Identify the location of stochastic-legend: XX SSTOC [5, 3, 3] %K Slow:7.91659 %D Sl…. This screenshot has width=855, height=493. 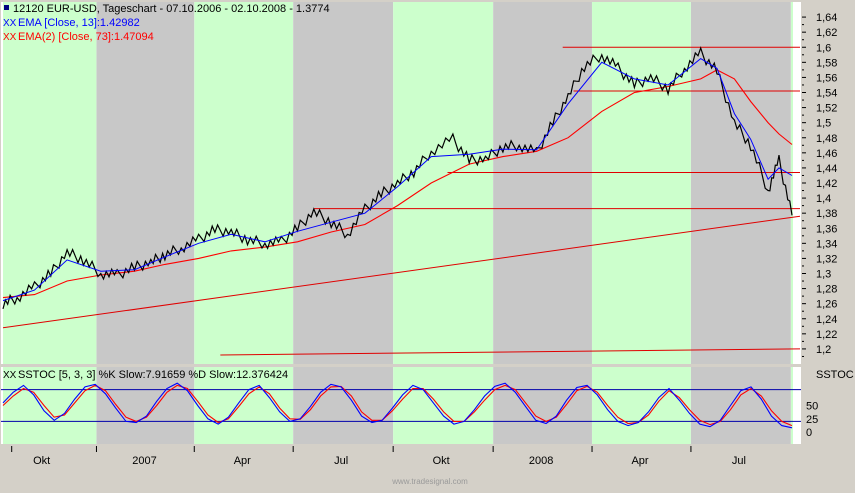
(145, 375).